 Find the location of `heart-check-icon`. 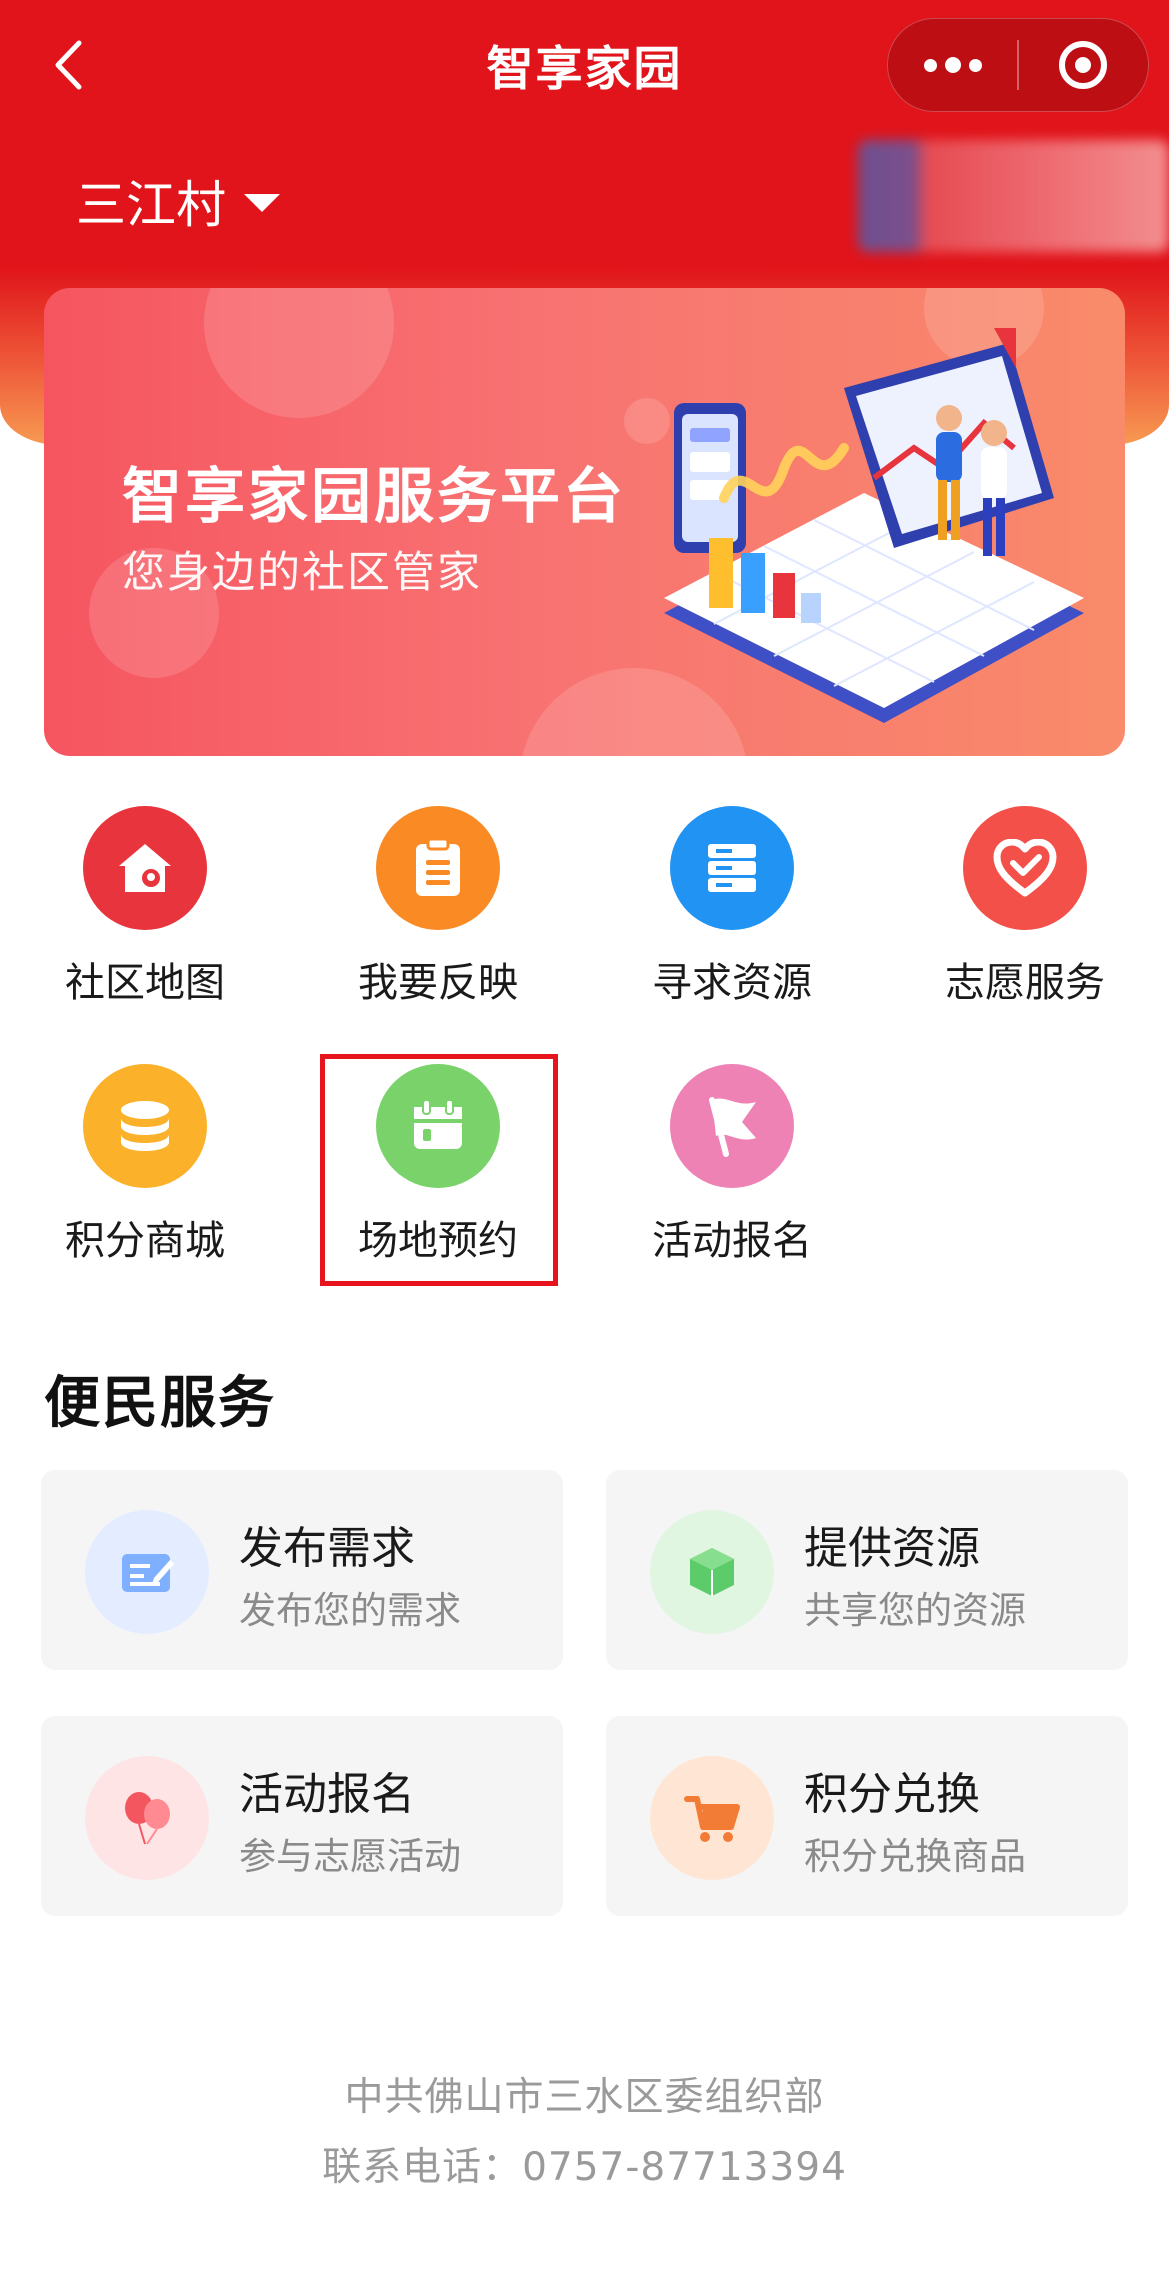

heart-check-icon is located at coordinates (1025, 868).